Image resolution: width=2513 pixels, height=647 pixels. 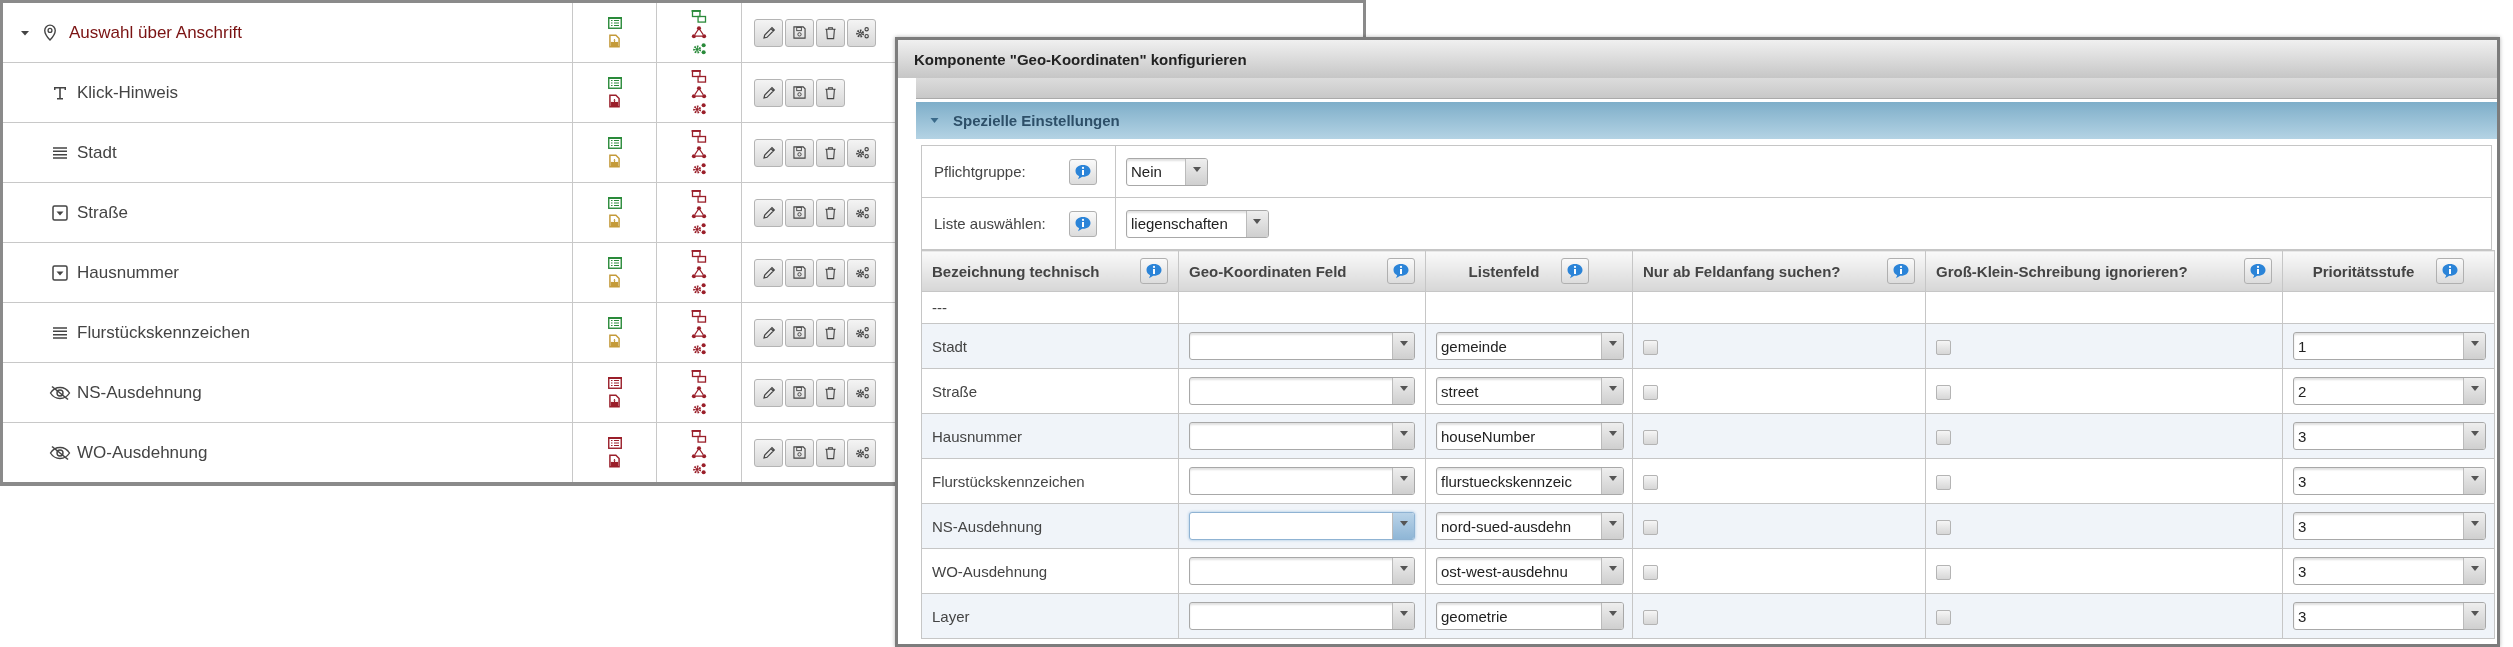 What do you see at coordinates (2389, 346) in the screenshot?
I see `select-field: 1` at bounding box center [2389, 346].